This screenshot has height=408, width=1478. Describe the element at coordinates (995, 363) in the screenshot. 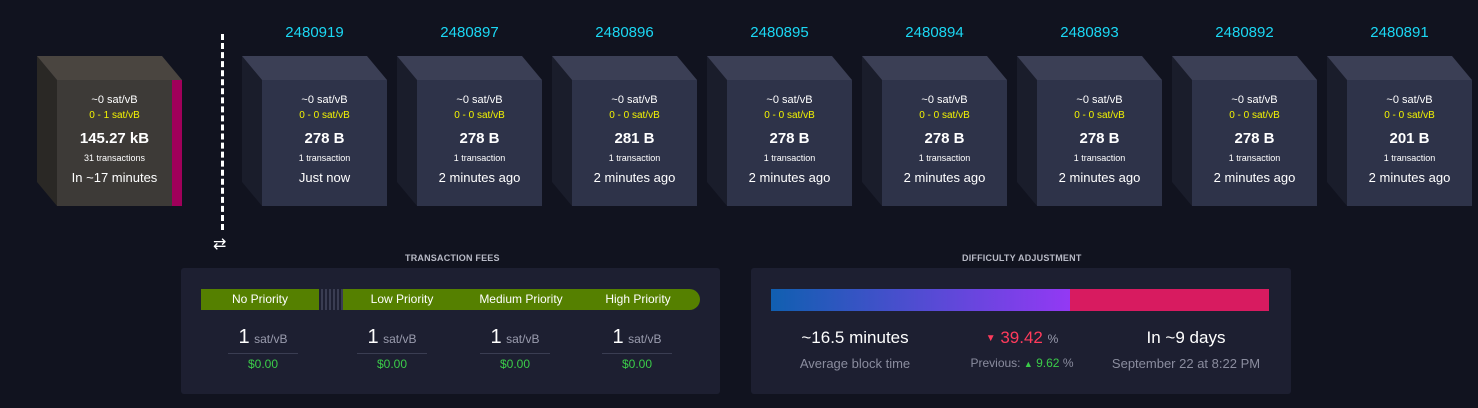

I see `previous-label: Previous:` at that location.